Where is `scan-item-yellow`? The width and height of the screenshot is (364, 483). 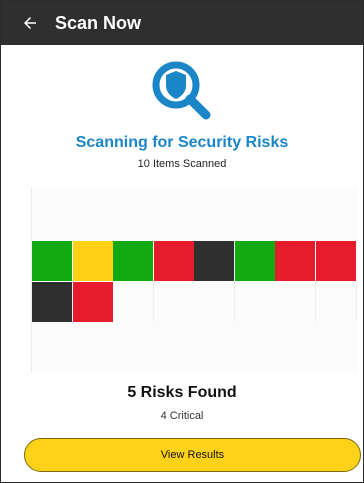
scan-item-yellow is located at coordinates (92, 261).